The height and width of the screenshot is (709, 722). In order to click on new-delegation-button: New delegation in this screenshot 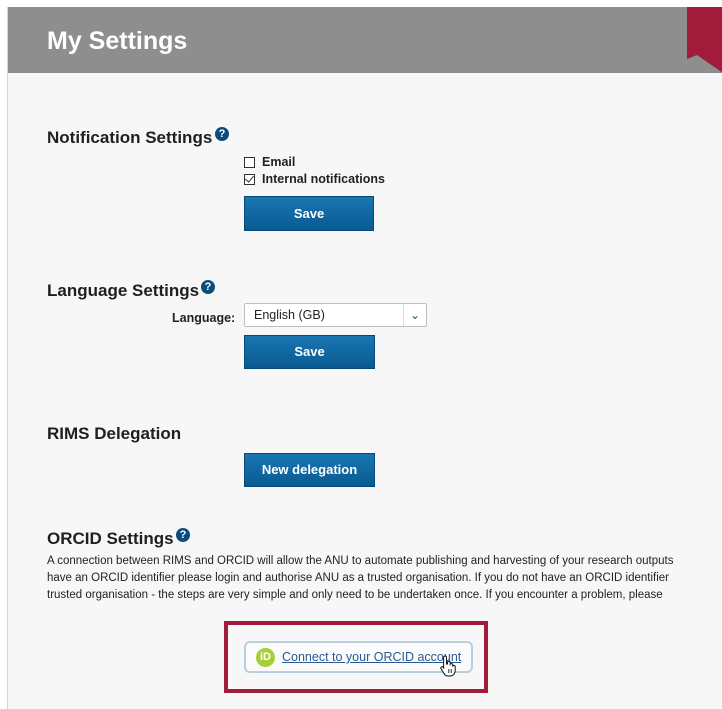, I will do `click(309, 470)`.